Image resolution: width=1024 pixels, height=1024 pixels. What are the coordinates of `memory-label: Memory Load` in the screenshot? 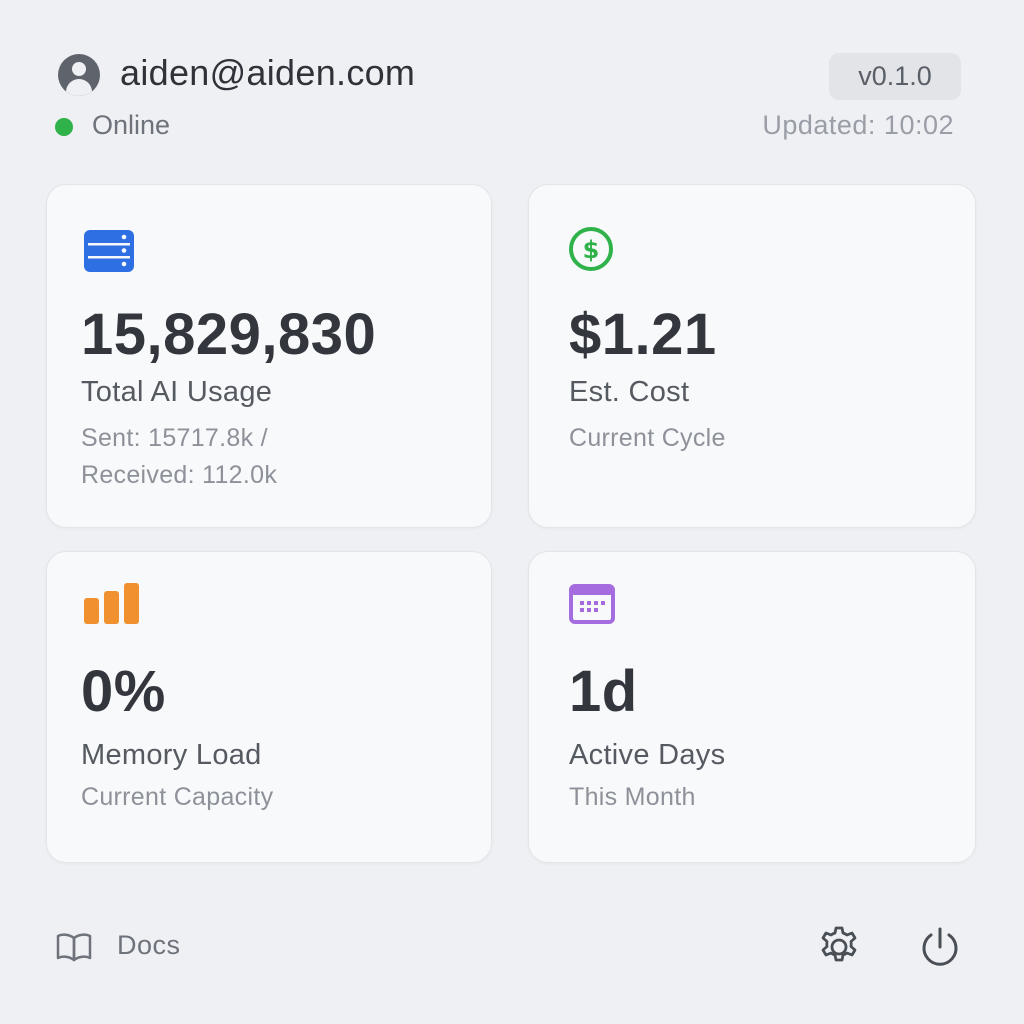 It's located at (171, 755).